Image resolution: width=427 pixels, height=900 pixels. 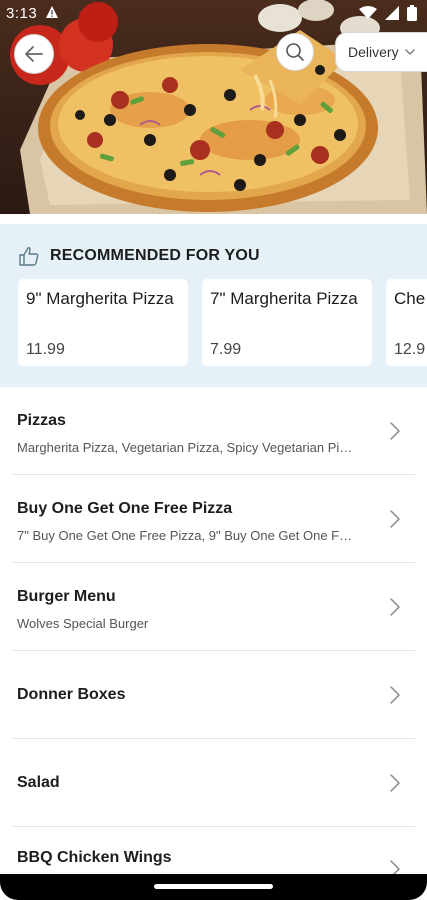 I want to click on recommended-header: RECOMMENDED FOR YOU, so click(x=139, y=256).